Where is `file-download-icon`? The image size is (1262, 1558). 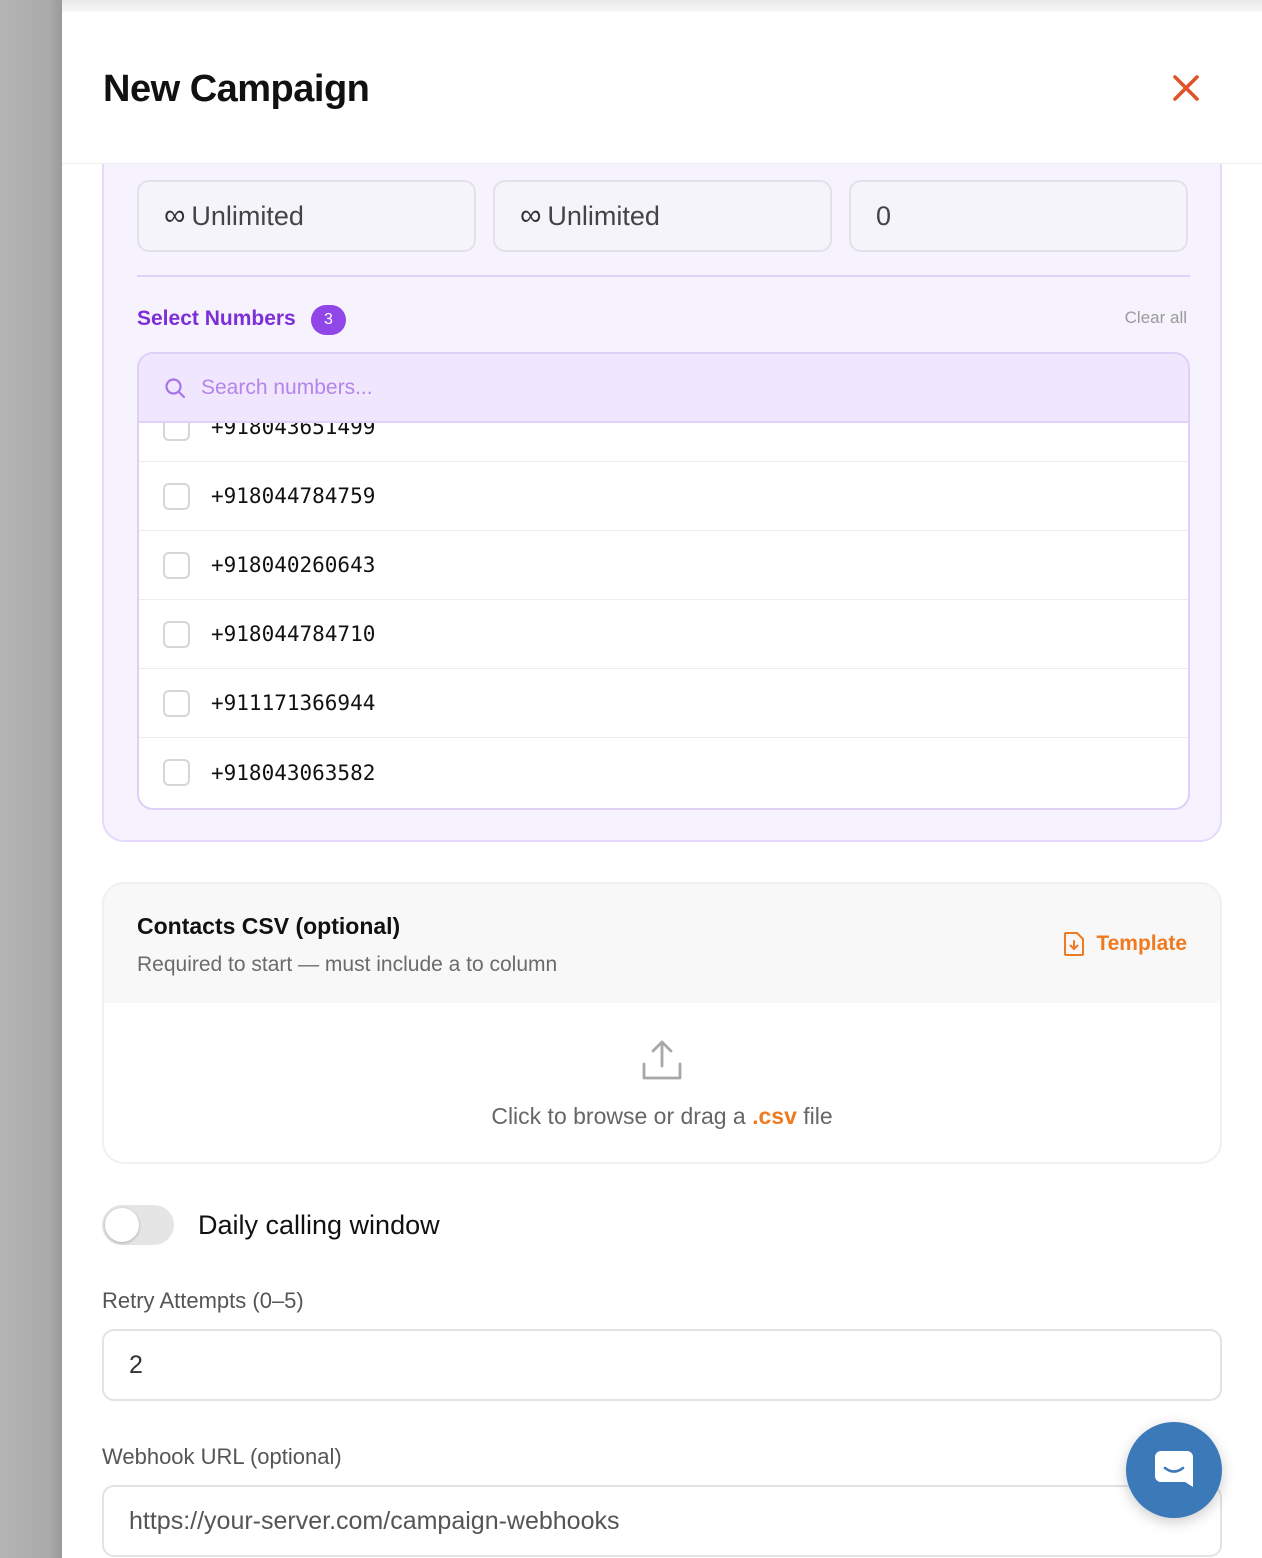
file-download-icon is located at coordinates (1074, 944).